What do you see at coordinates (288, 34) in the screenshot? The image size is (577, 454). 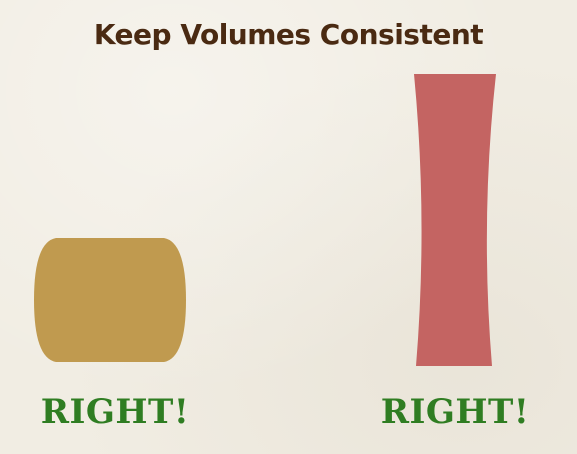 I see `slide-title: Keep Volumes Consistent` at bounding box center [288, 34].